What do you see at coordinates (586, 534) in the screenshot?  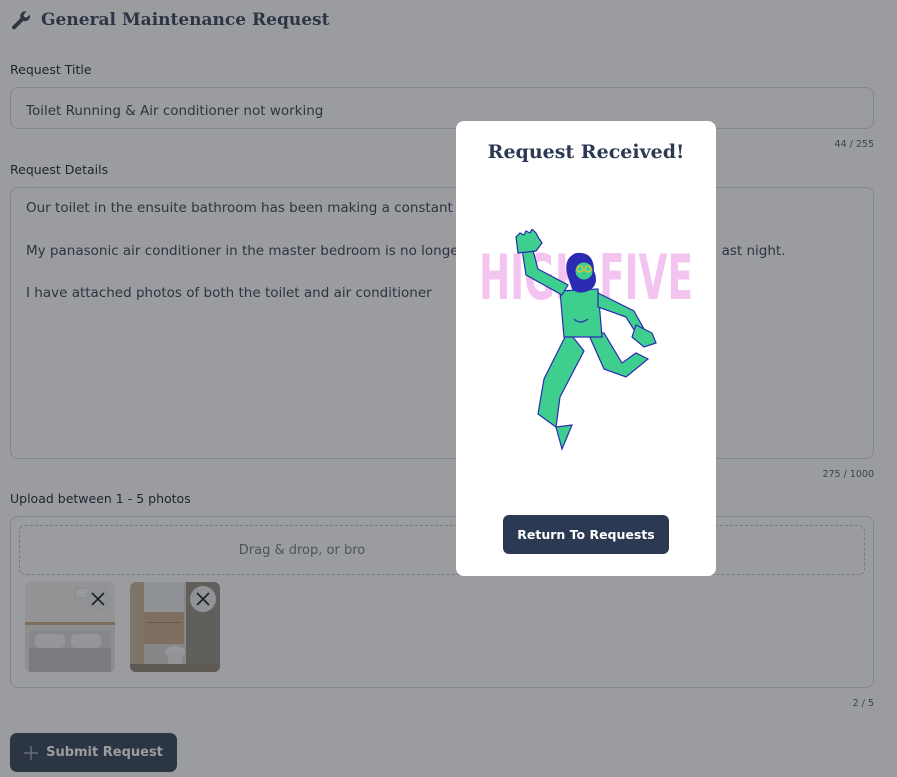 I see `return-to-requests-button: Return To Requests` at bounding box center [586, 534].